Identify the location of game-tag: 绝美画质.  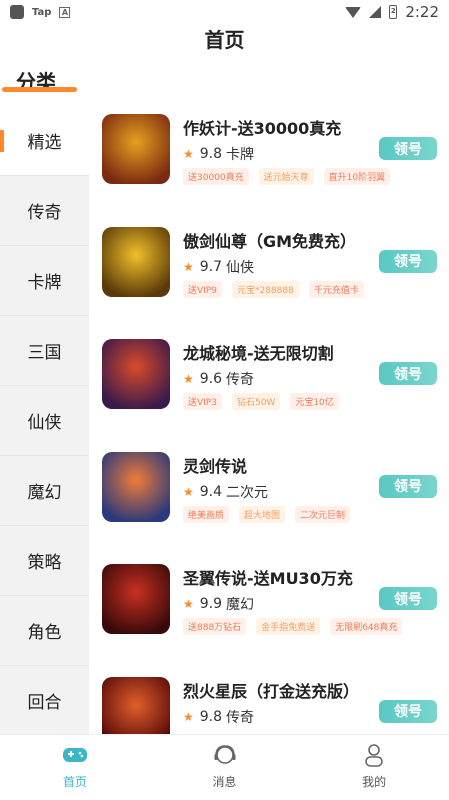
(206, 514).